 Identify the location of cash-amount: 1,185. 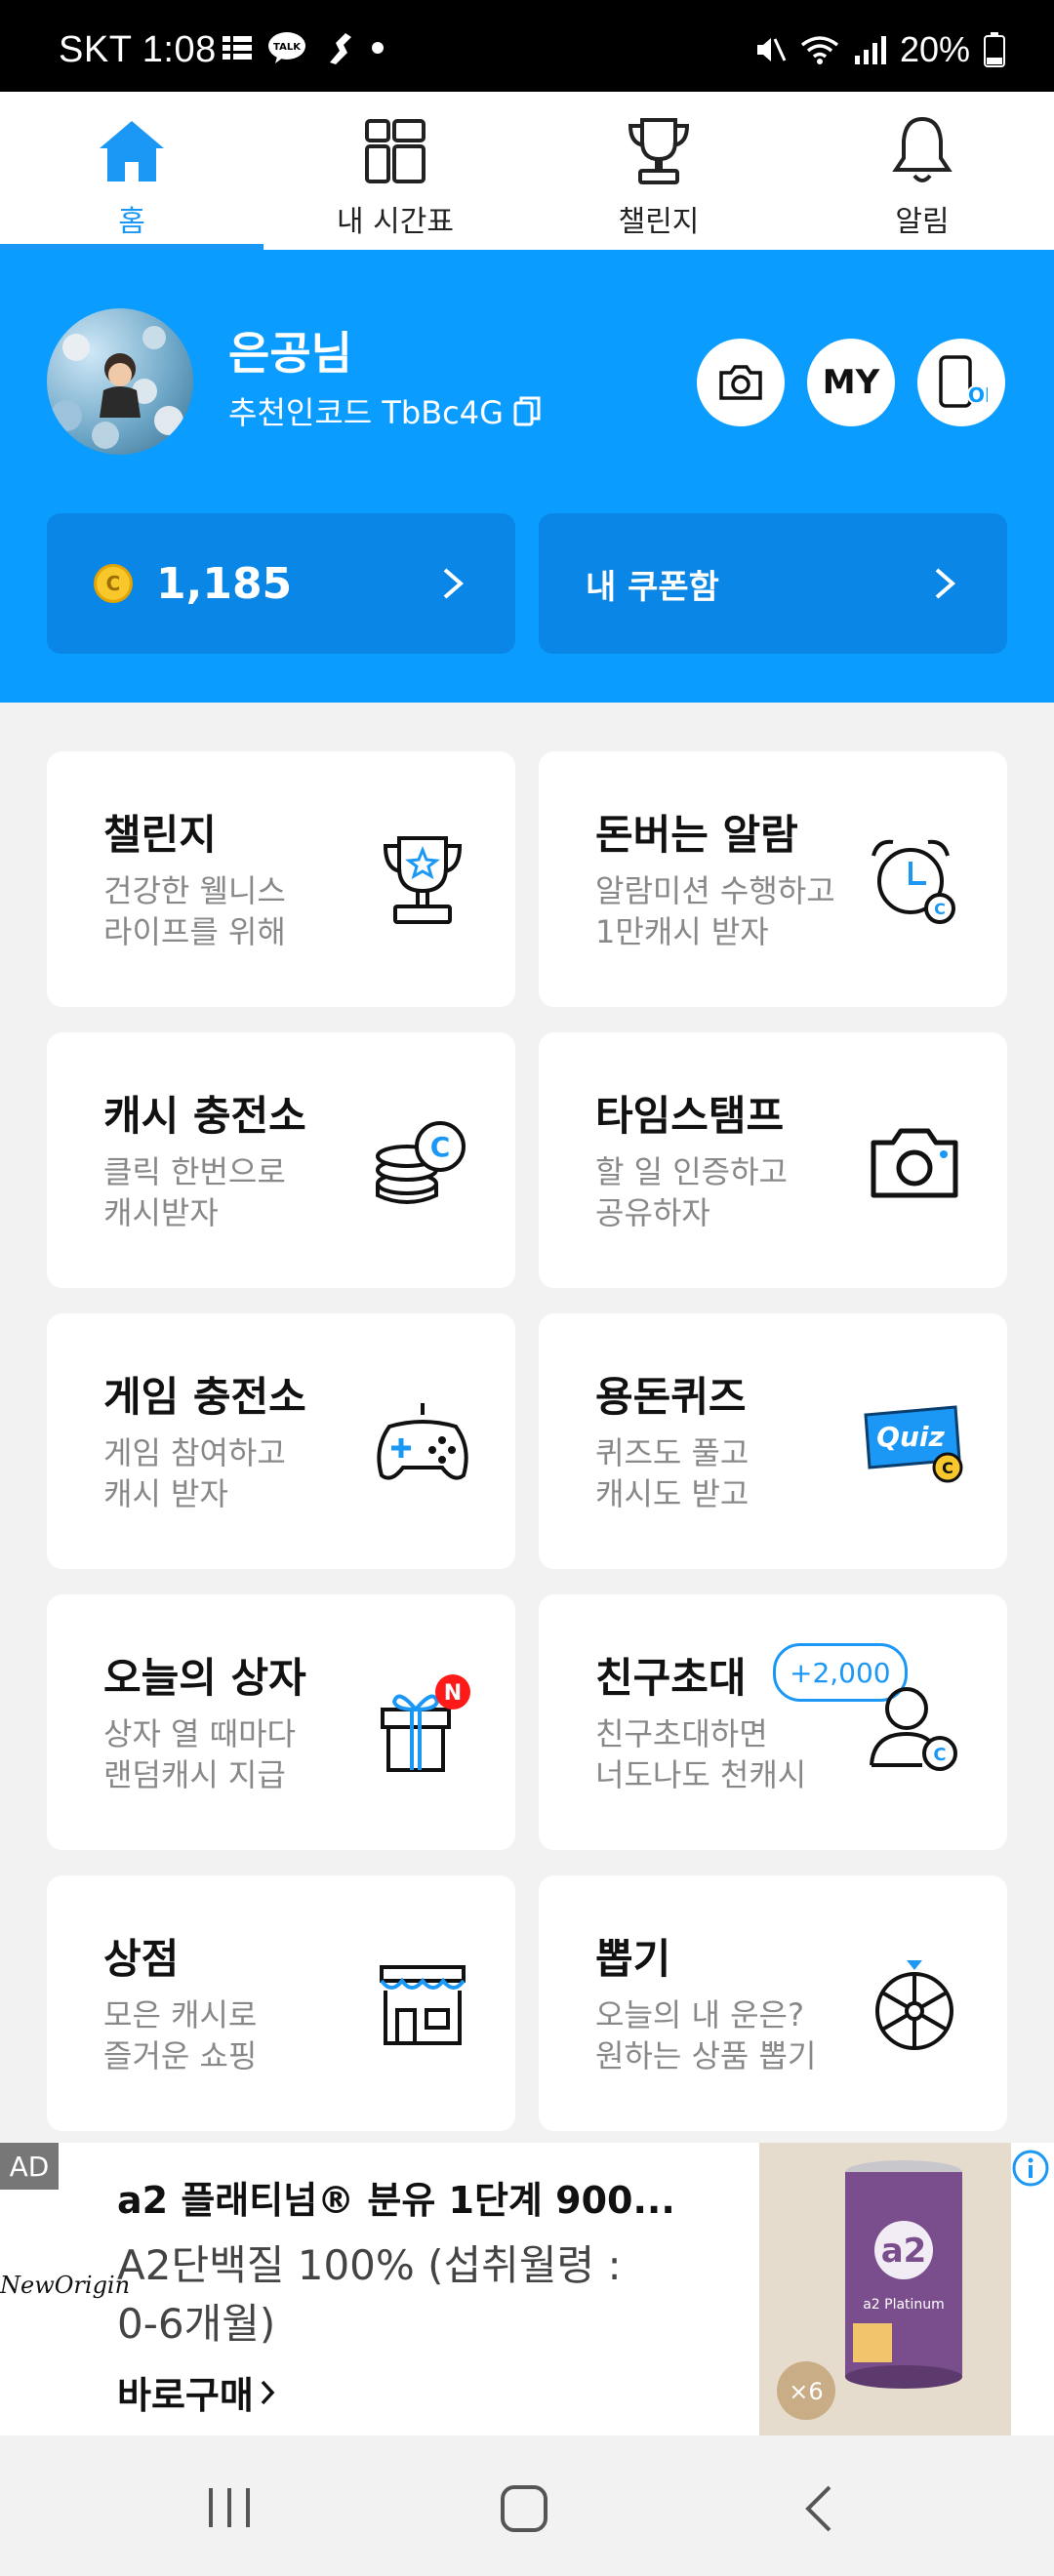
(224, 583).